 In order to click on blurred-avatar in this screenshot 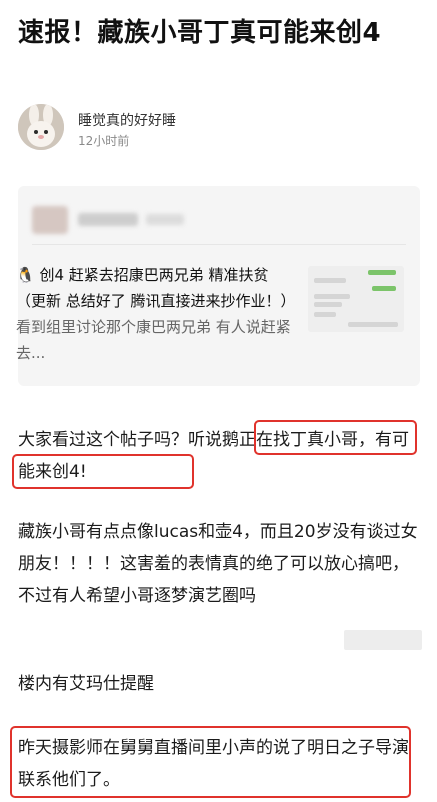, I will do `click(50, 220)`.